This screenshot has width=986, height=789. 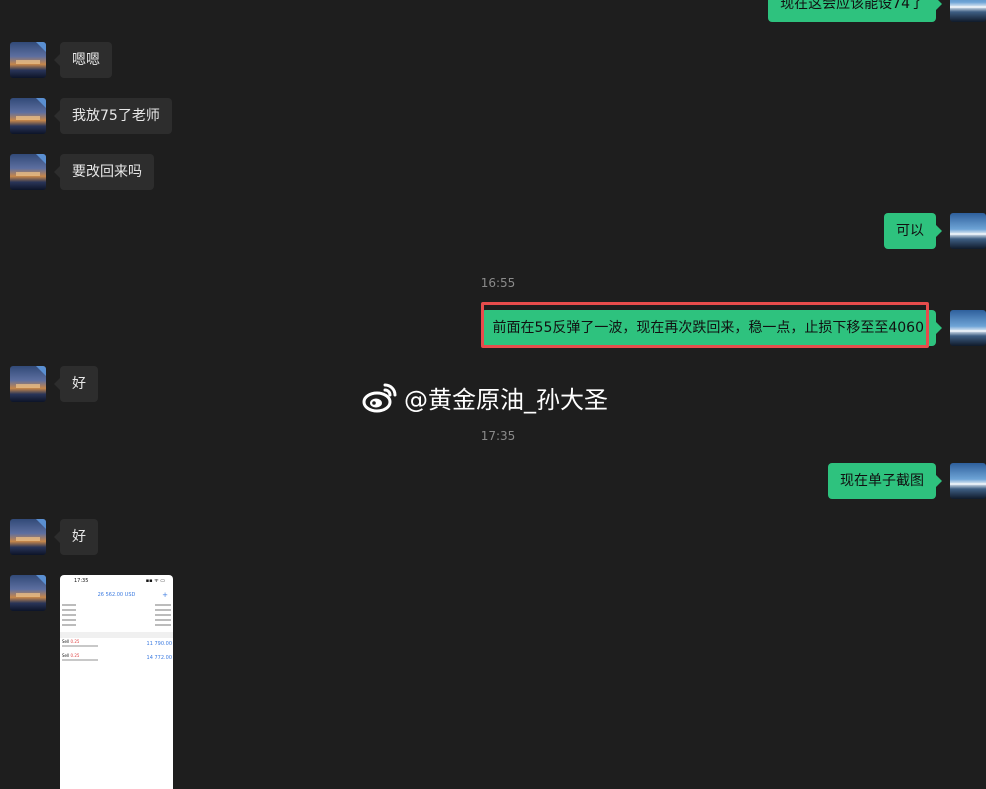 What do you see at coordinates (498, 283) in the screenshot?
I see `message-timestamp: 16:55` at bounding box center [498, 283].